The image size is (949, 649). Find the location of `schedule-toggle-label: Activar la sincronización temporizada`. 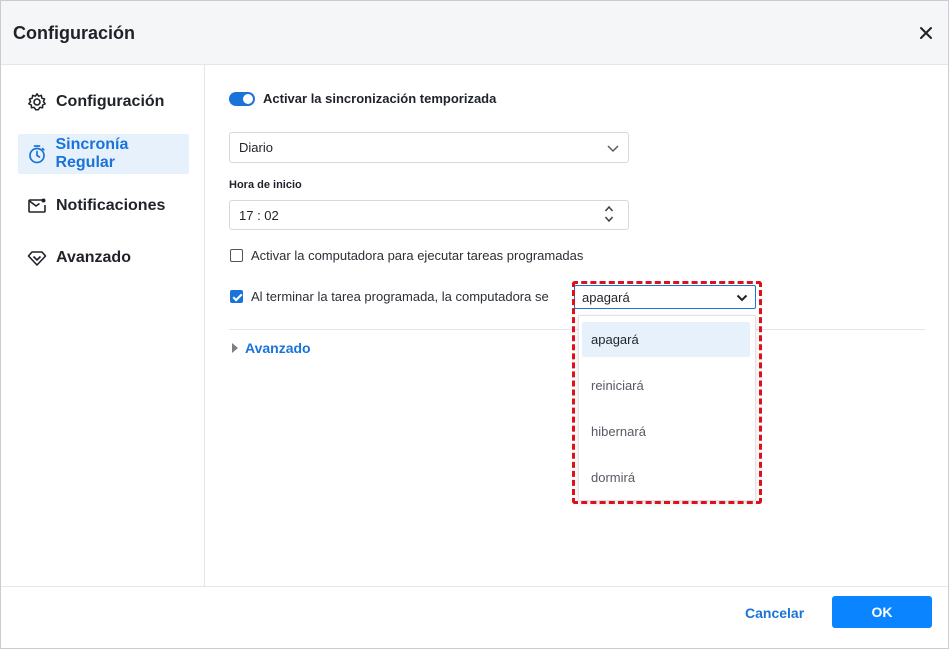

schedule-toggle-label: Activar la sincronización temporizada is located at coordinates (380, 98).